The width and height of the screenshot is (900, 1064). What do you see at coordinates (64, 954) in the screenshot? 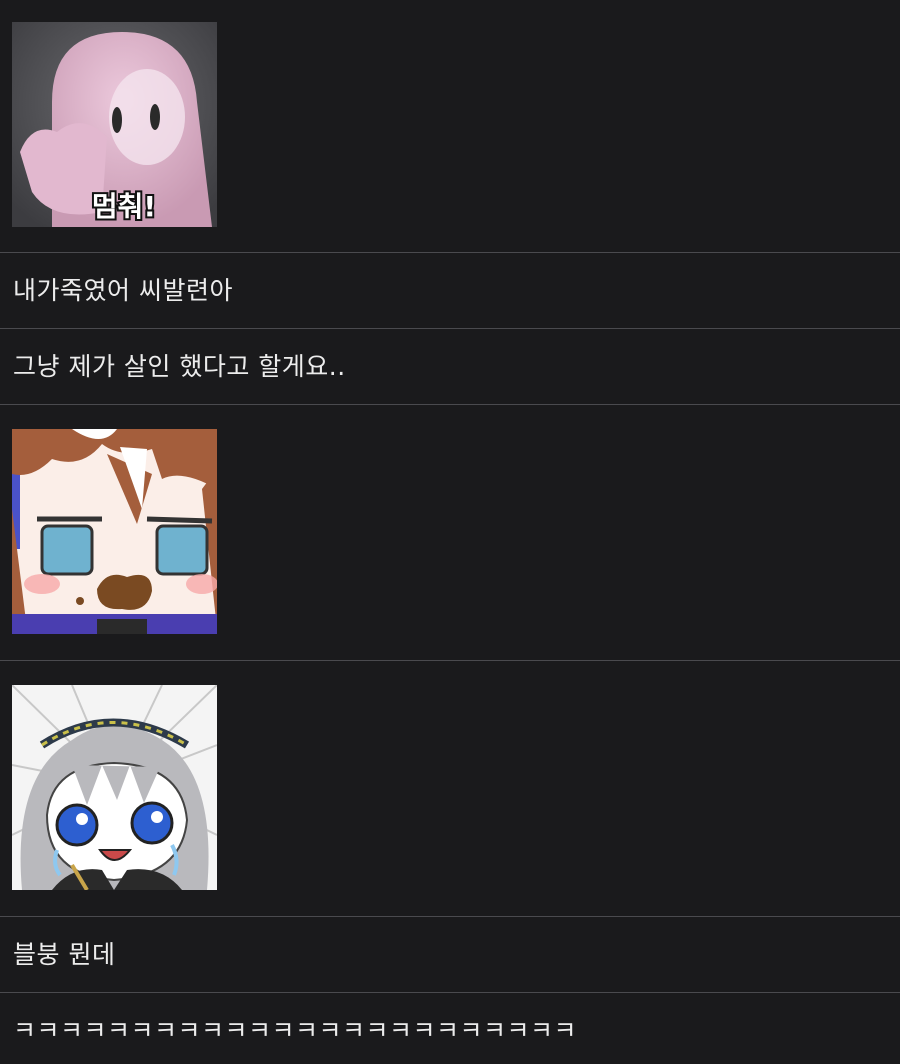
I see `comment-text: 블붕 뭔데` at bounding box center [64, 954].